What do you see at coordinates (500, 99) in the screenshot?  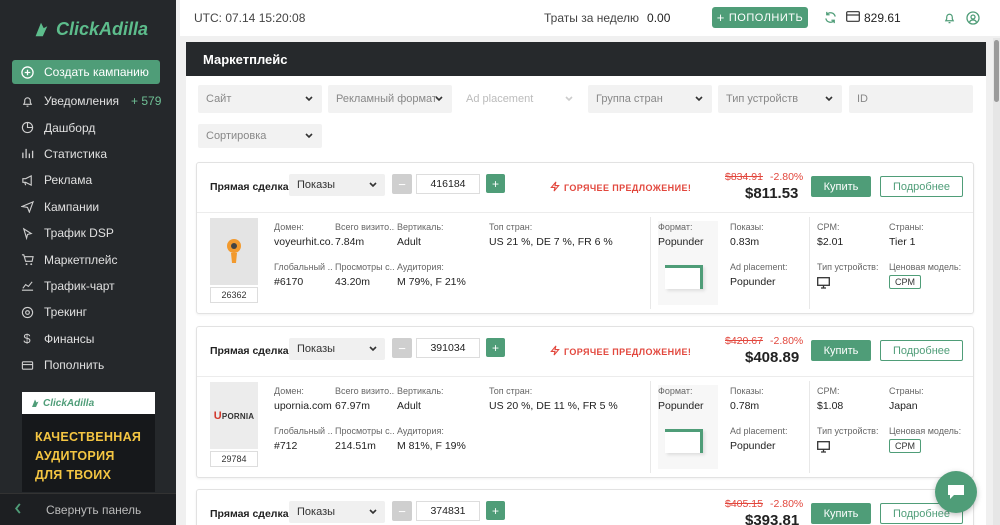 I see `ad-placement-filter-label: Ad placement` at bounding box center [500, 99].